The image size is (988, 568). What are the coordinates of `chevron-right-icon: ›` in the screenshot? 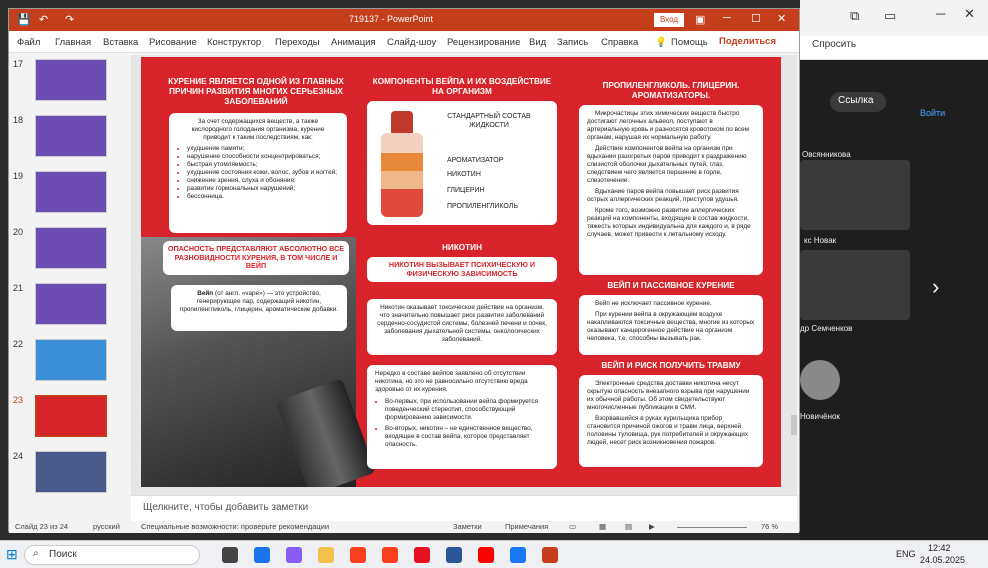 It's located at (935, 287).